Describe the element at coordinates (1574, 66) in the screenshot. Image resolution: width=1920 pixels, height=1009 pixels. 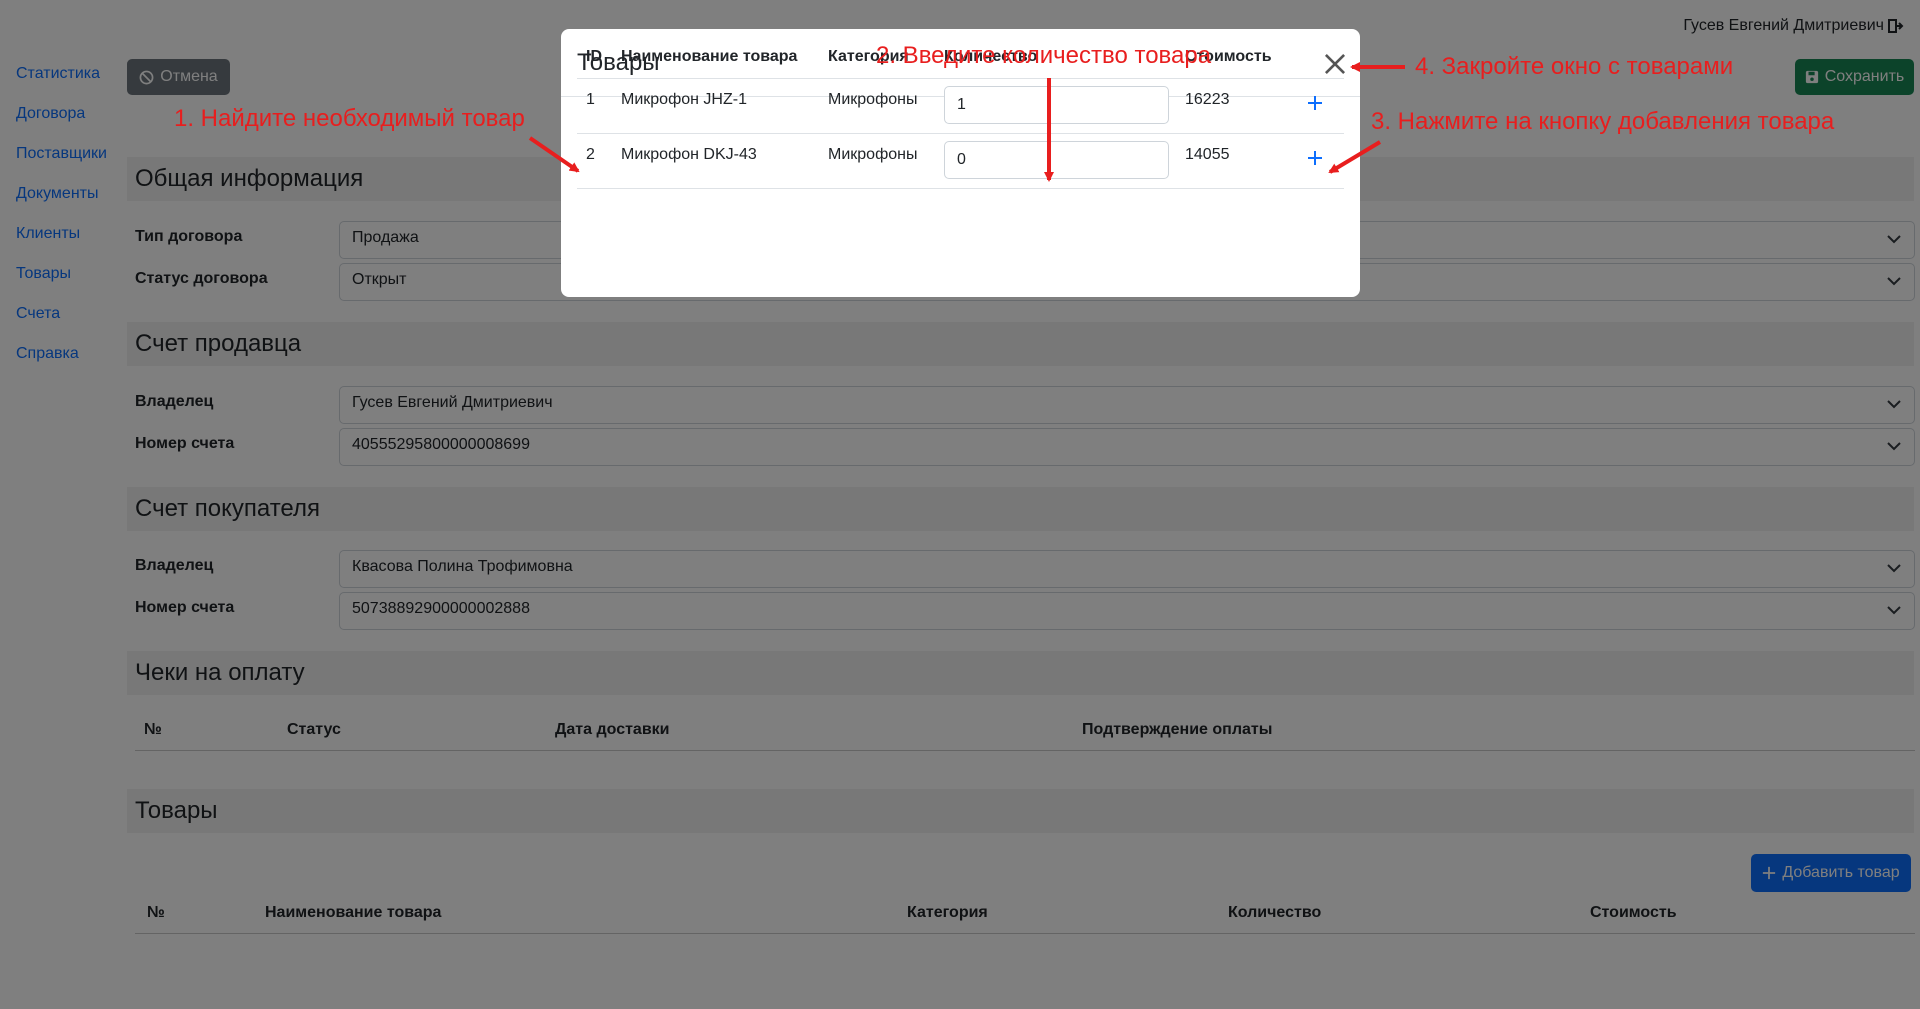
I see `annotation-step-4: 4. Закройте окно с товарами` at that location.